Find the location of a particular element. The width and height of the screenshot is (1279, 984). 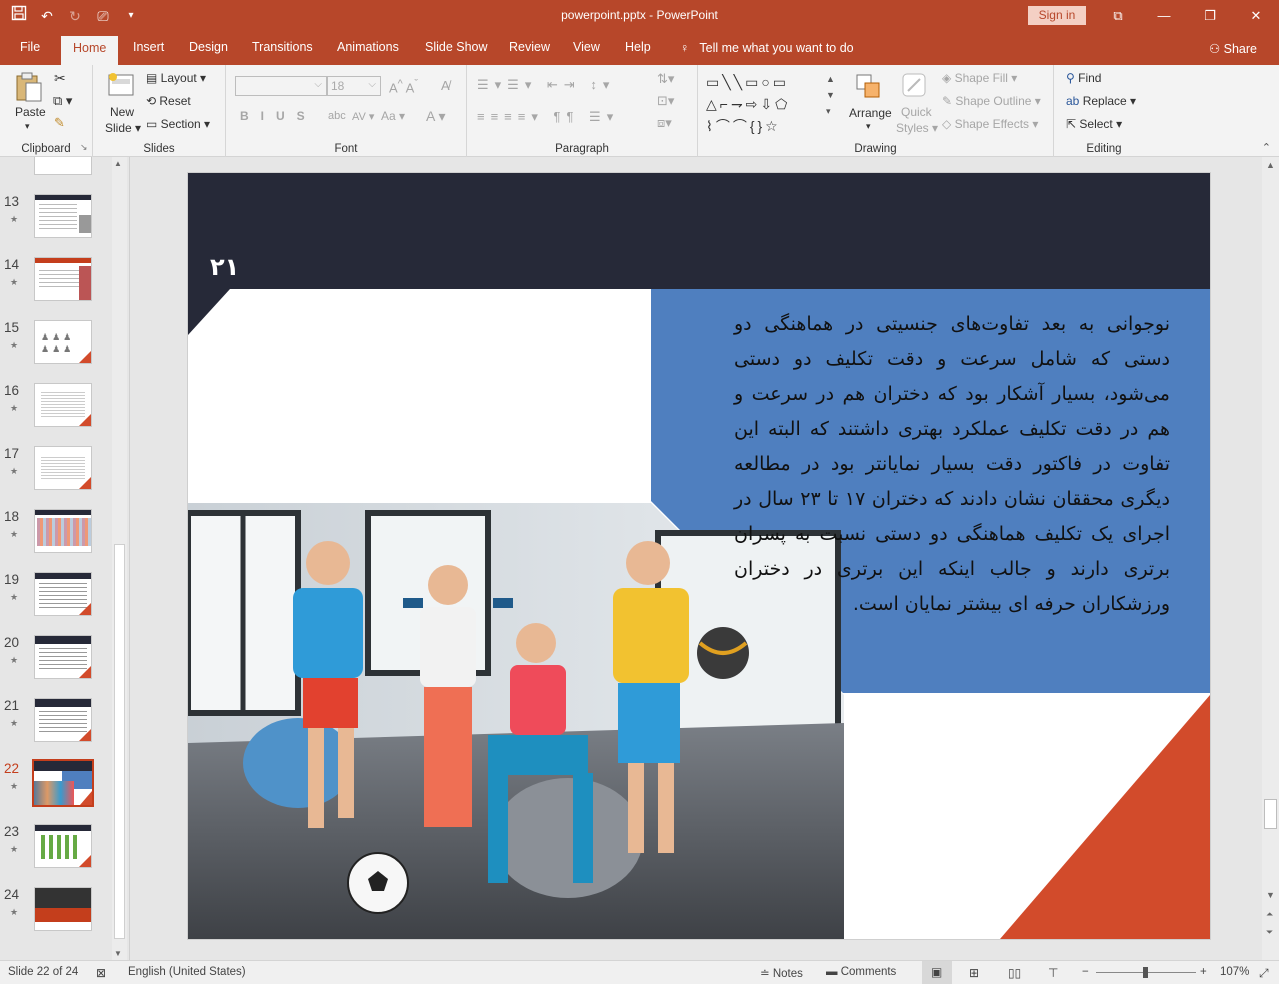

tab-review: Review is located at coordinates (529, 47).